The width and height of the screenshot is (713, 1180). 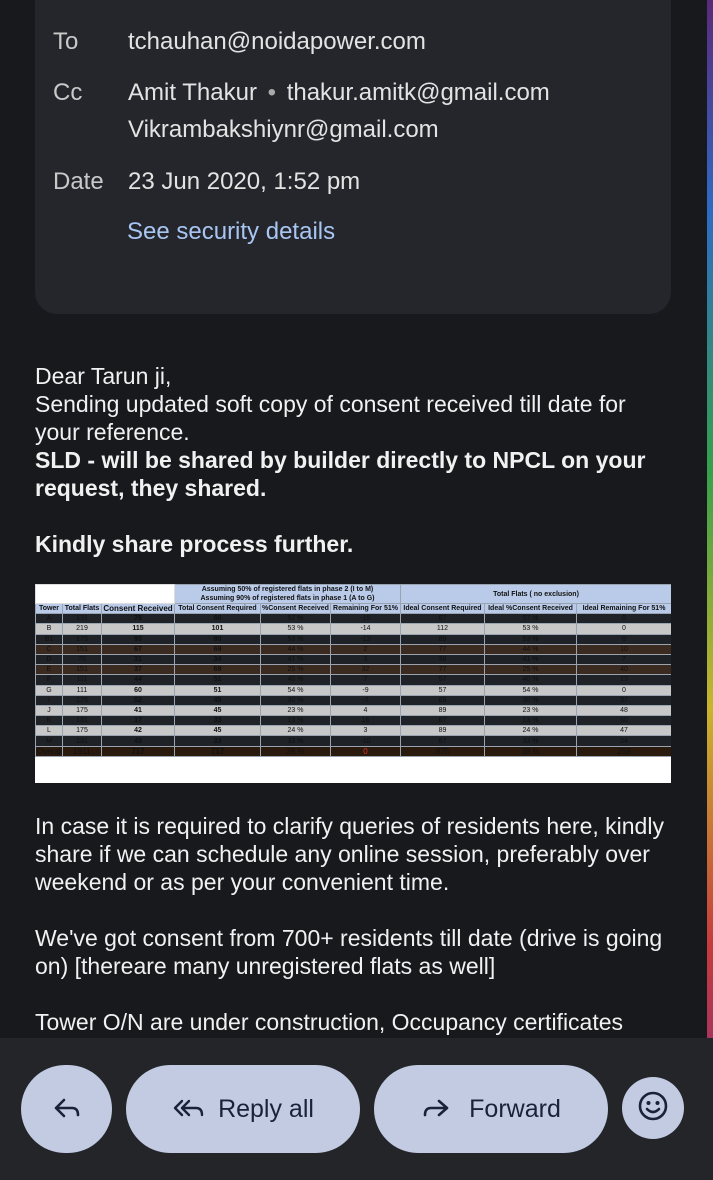 I want to click on table-cell: 2, so click(x=365, y=649).